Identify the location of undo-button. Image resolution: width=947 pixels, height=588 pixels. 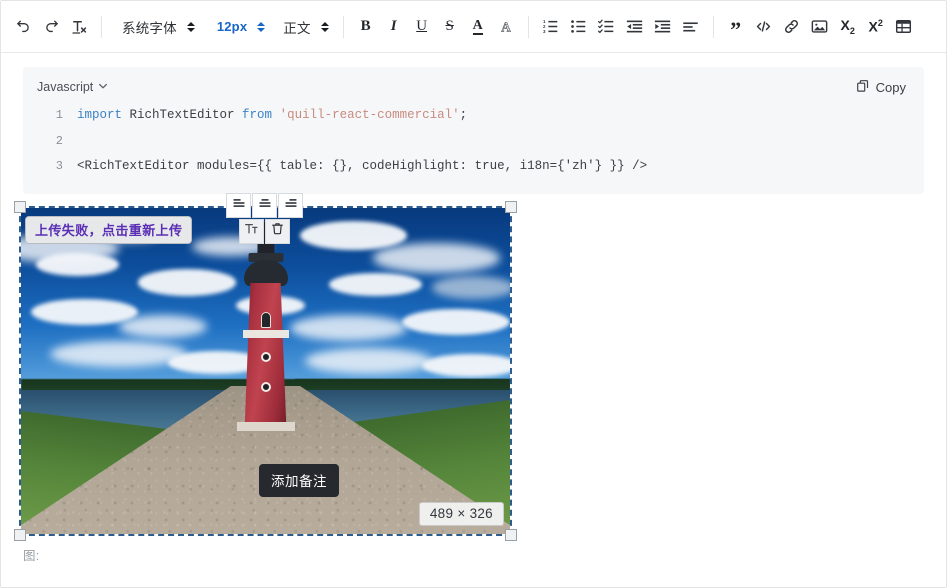
(23, 27).